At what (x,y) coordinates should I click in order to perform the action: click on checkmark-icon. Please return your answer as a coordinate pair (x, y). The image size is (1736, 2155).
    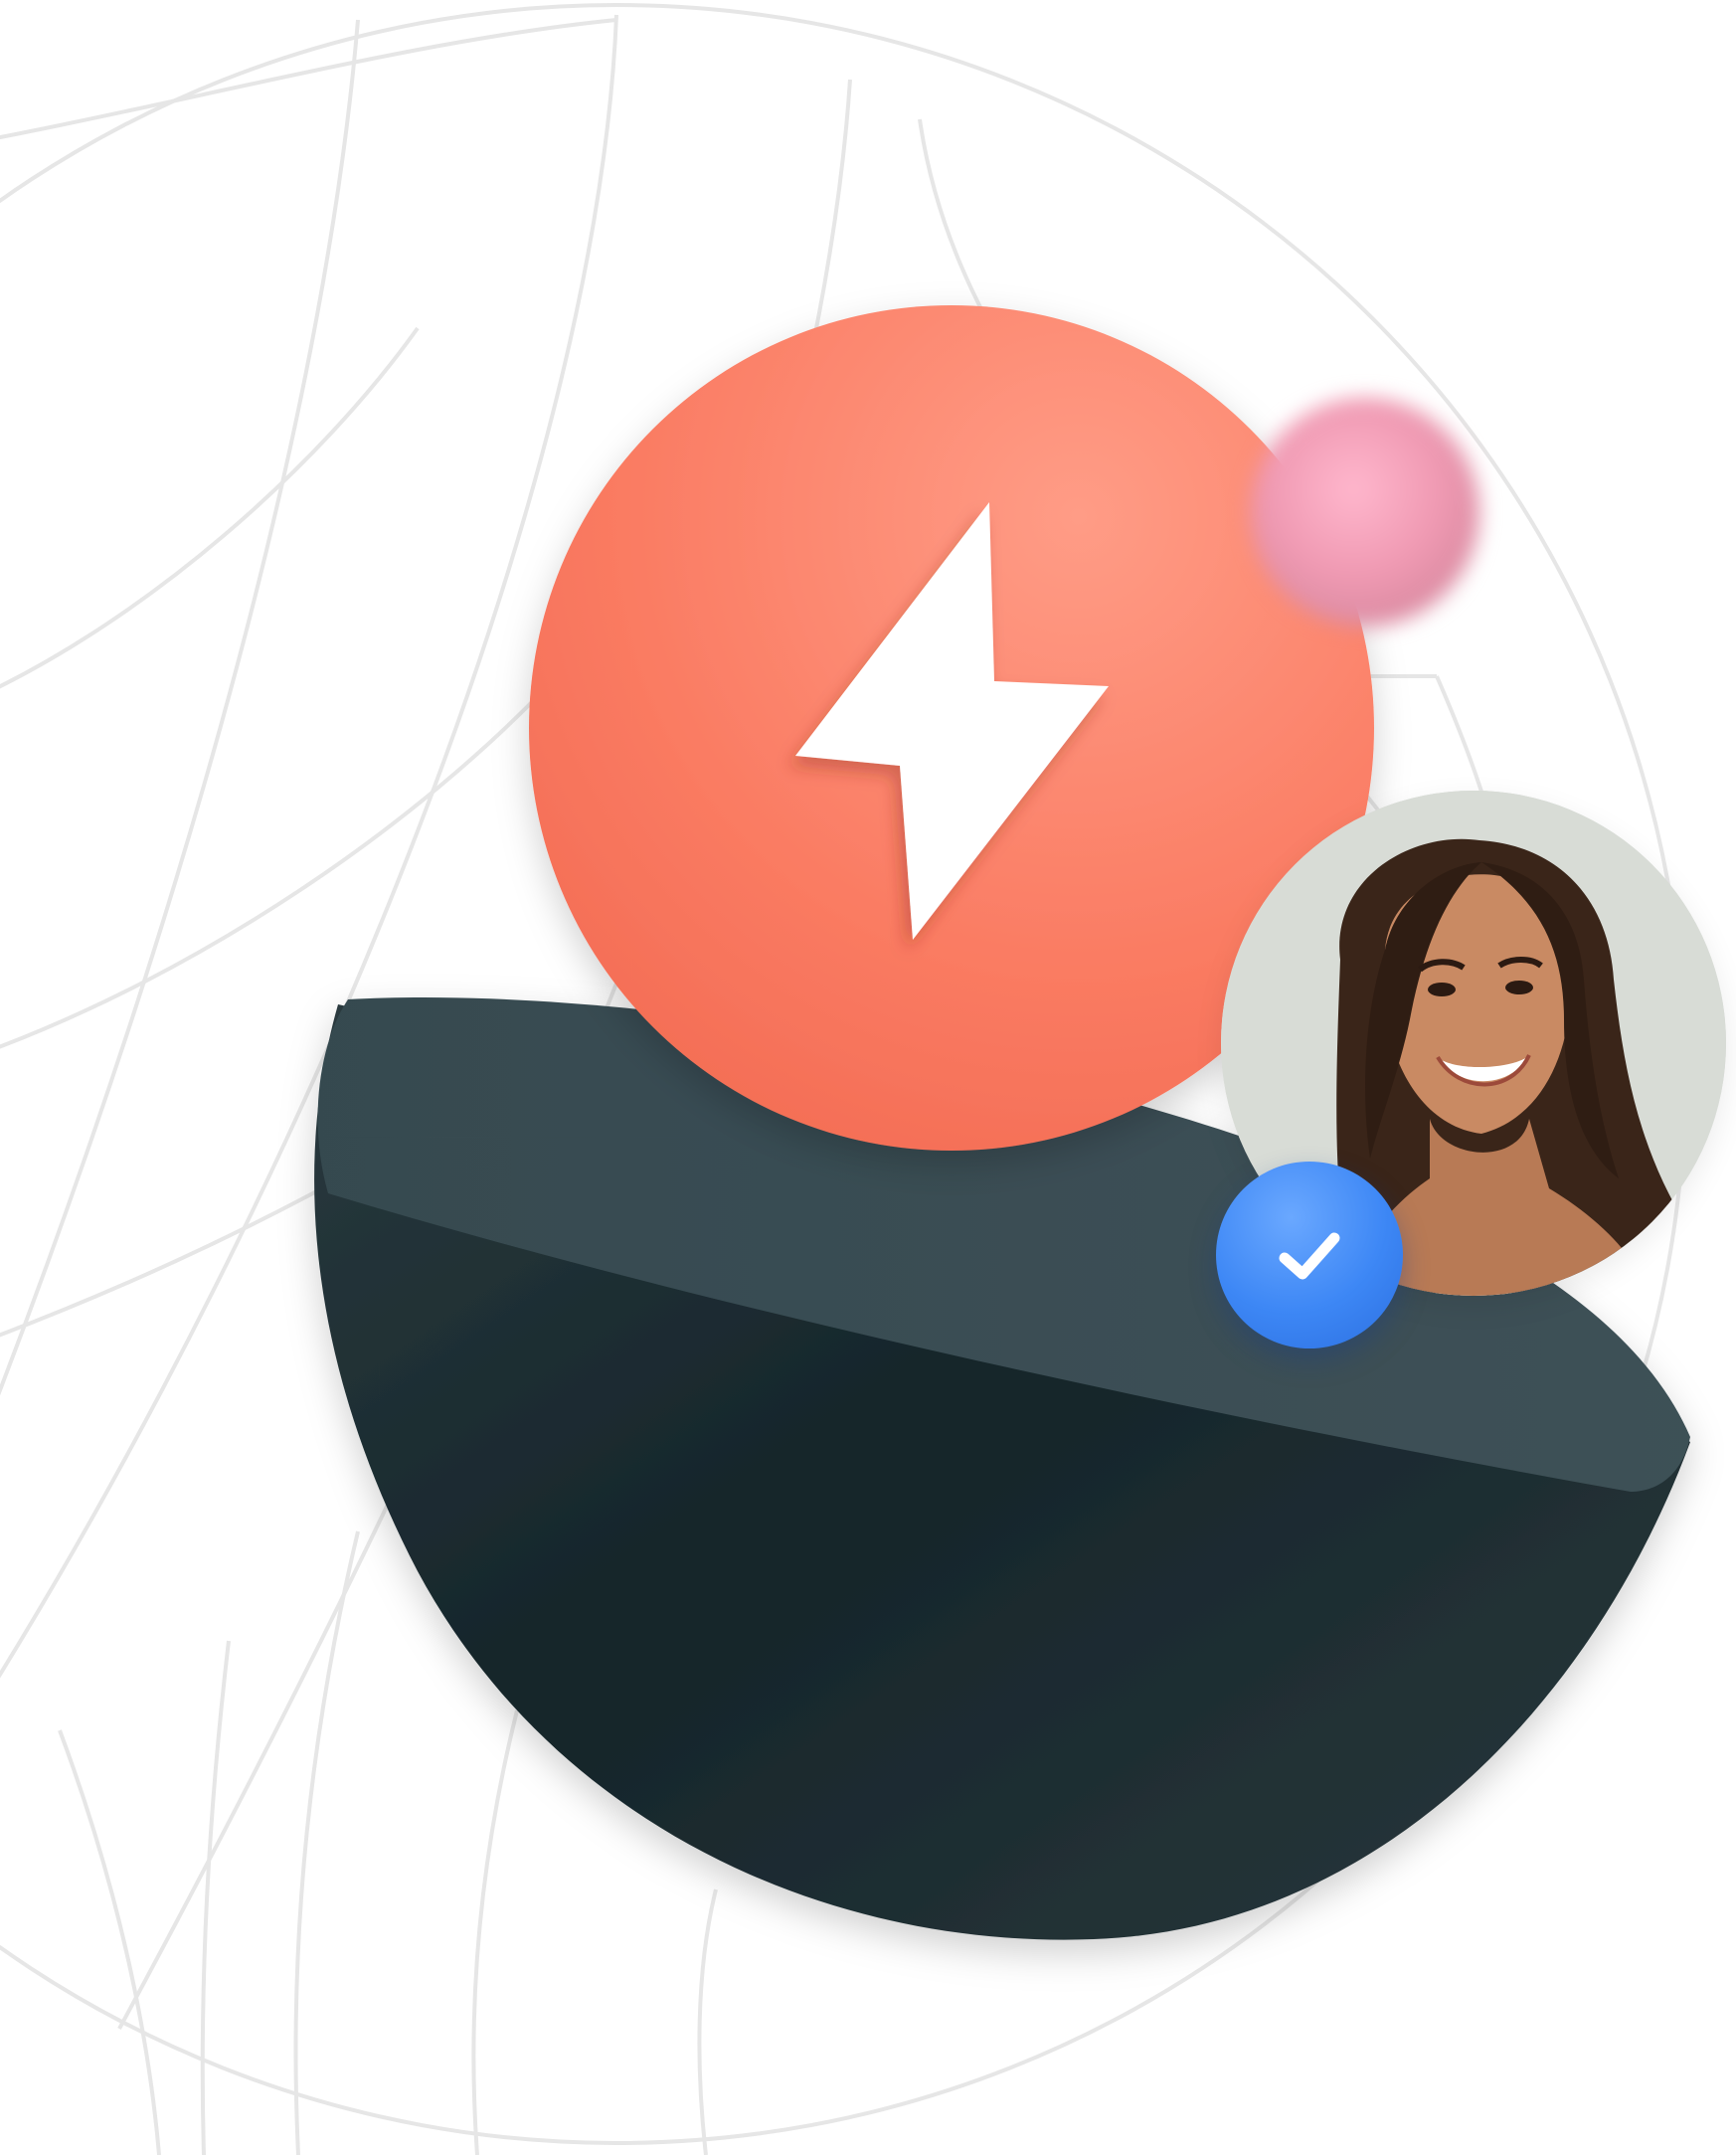
    Looking at the image, I should click on (1309, 1256).